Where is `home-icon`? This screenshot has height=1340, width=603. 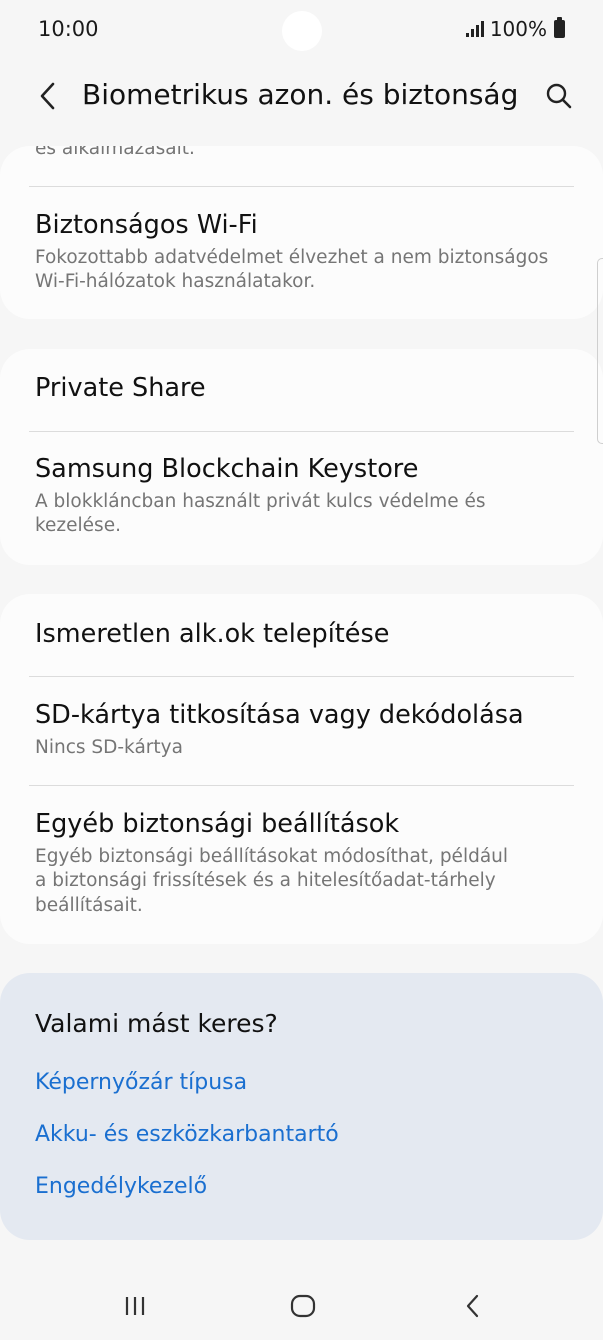 home-icon is located at coordinates (303, 1306).